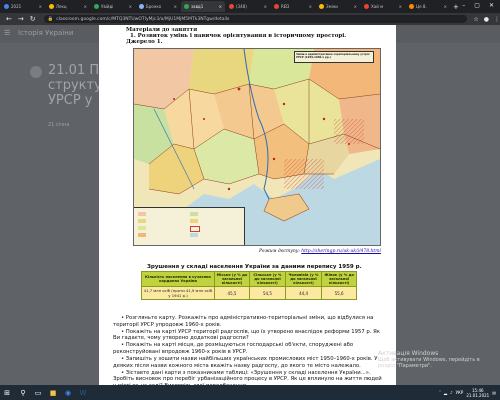  I want to click on hamburger-icon: ☰, so click(7, 33).